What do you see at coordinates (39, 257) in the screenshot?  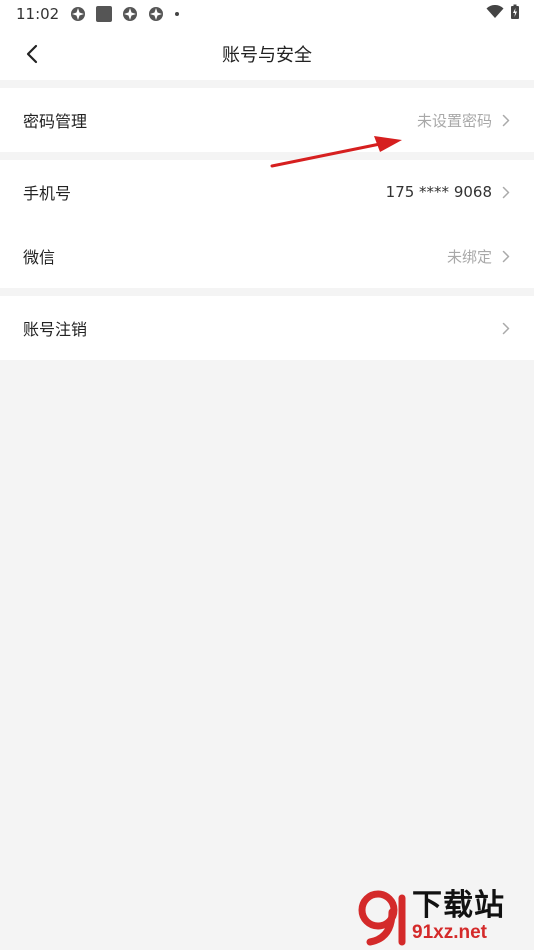 I see `row-label: 微信` at bounding box center [39, 257].